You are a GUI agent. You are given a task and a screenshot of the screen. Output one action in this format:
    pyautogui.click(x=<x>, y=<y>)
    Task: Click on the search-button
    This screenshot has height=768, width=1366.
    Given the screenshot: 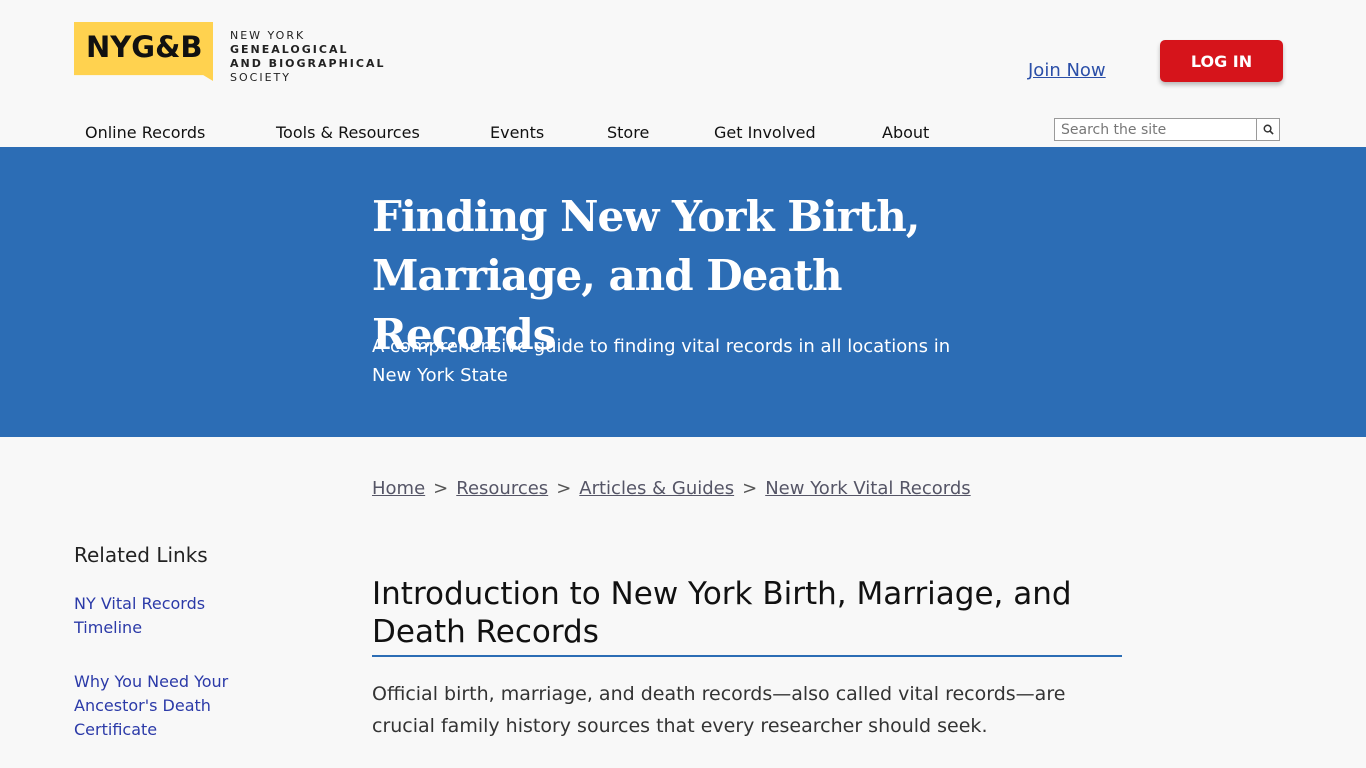 What is the action you would take?
    pyautogui.click(x=1267, y=129)
    